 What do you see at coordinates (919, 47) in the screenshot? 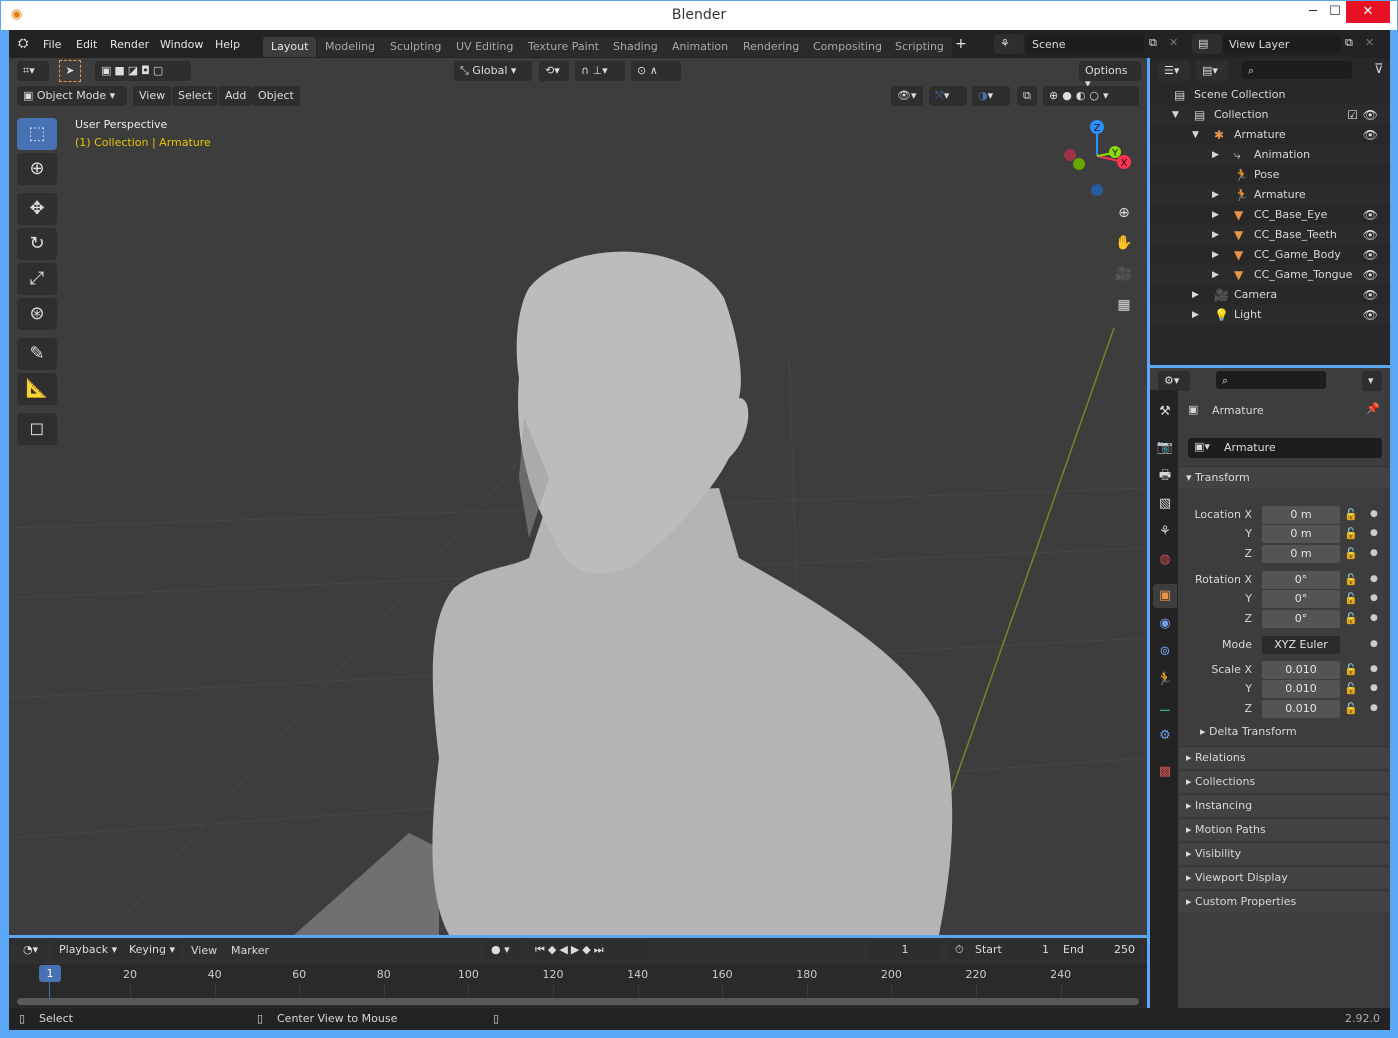
I see `tab-scripting: Scripting` at bounding box center [919, 47].